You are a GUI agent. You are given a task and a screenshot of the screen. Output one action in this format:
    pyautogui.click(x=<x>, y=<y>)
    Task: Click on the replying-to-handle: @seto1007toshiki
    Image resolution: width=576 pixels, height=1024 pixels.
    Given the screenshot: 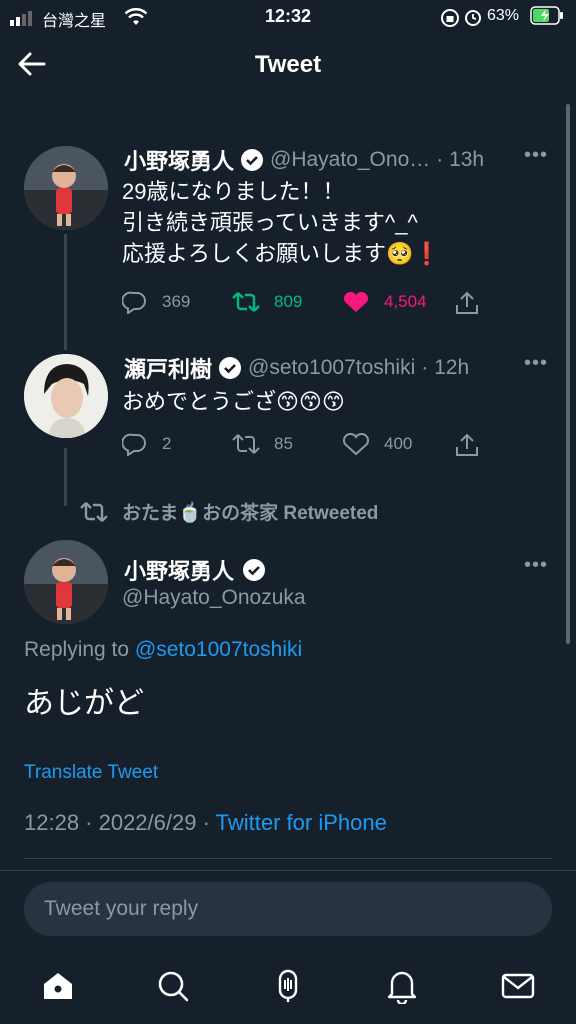 What is the action you would take?
    pyautogui.click(x=218, y=649)
    